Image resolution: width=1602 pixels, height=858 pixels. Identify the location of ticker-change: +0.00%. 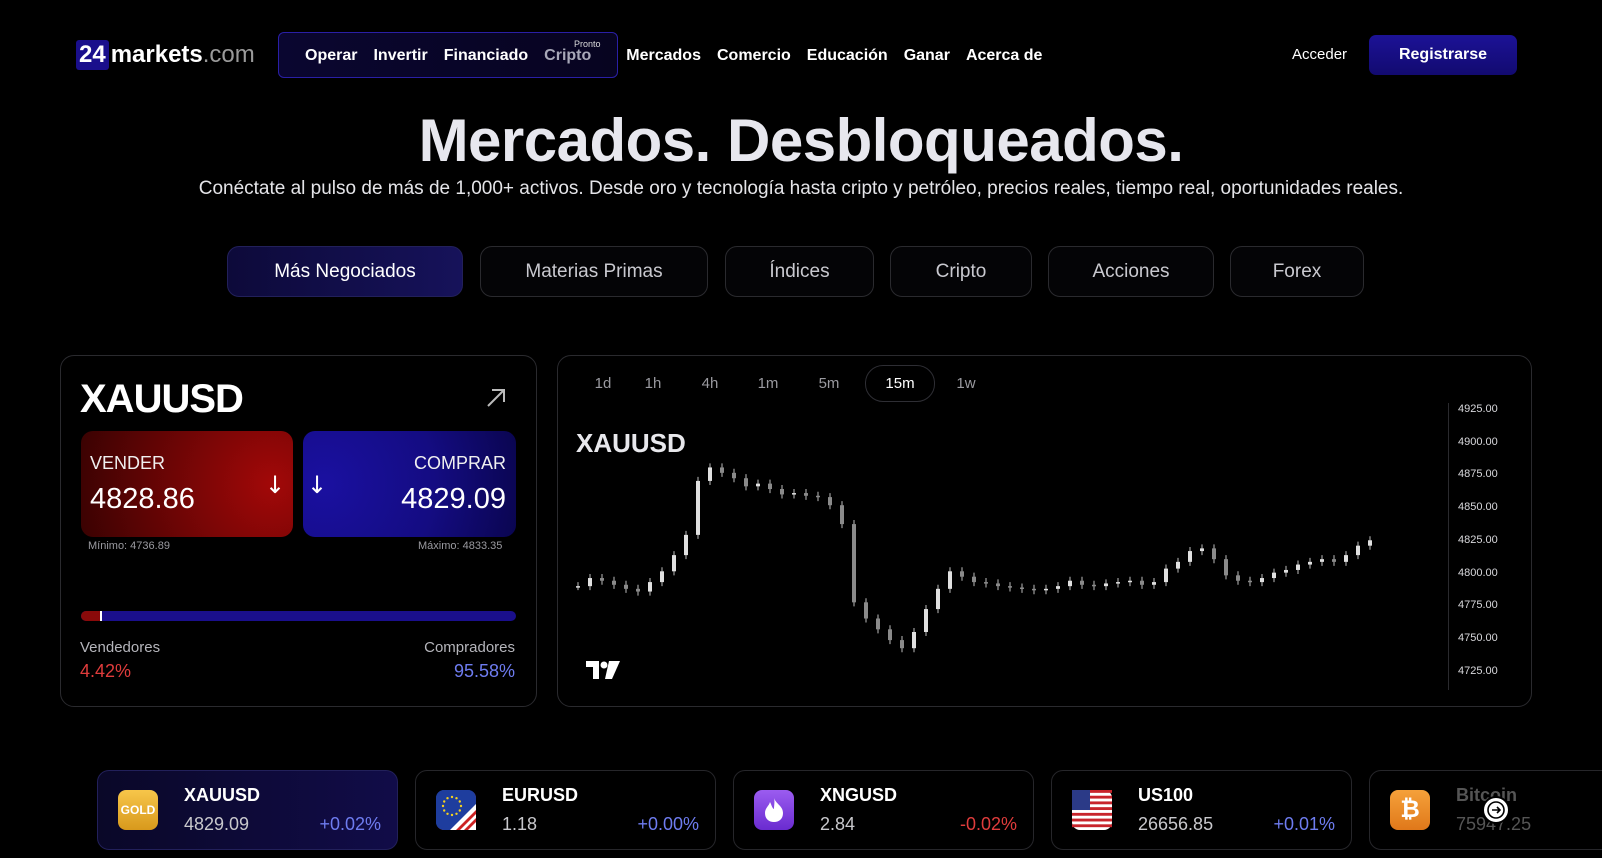
(668, 824).